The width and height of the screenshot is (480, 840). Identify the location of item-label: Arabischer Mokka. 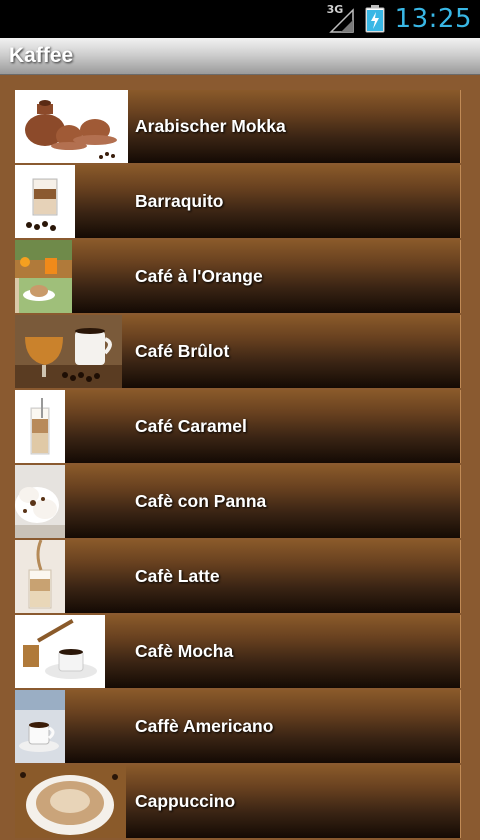
(210, 126).